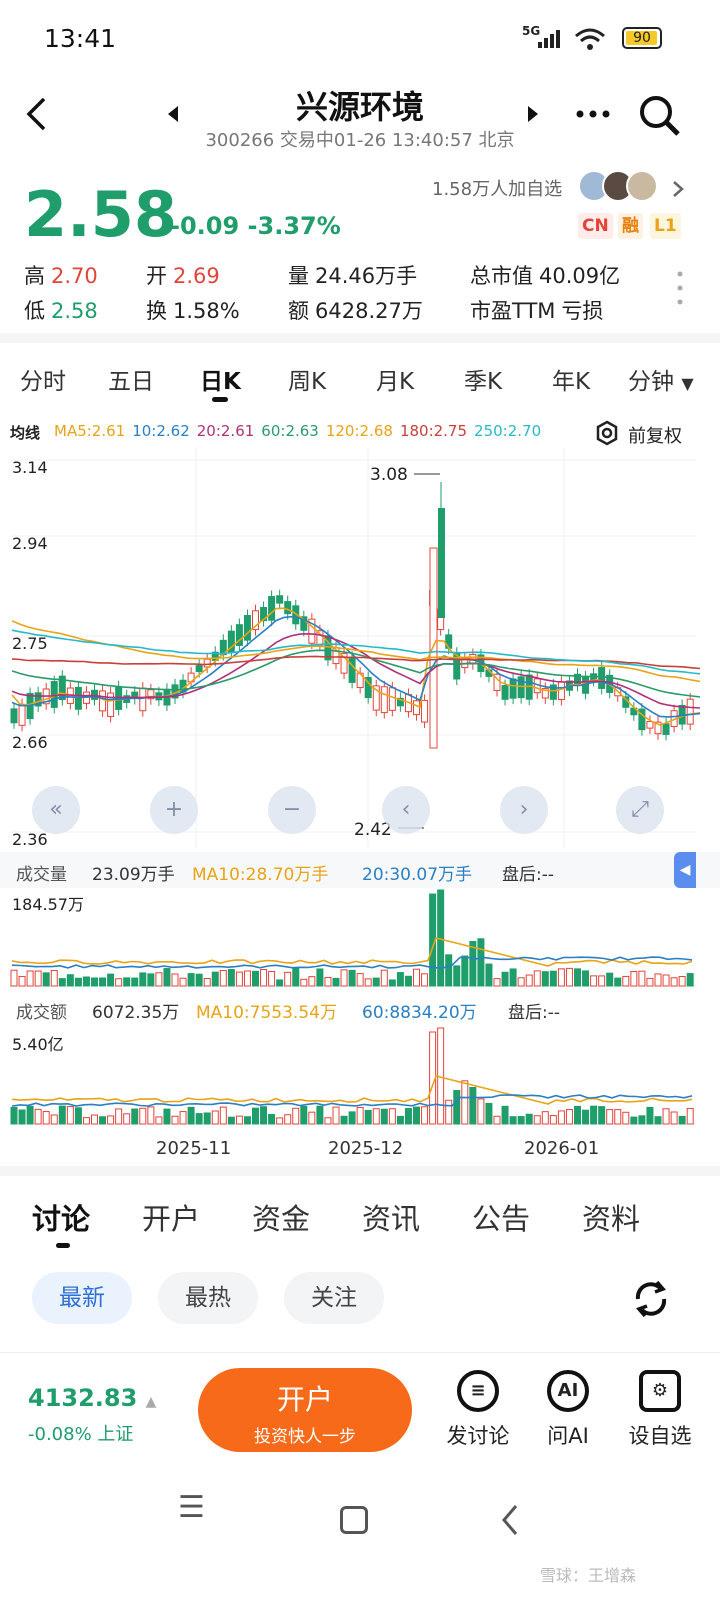 The height and width of the screenshot is (1600, 720). Describe the element at coordinates (220, 379) in the screenshot. I see `tab-daily-k: 日K` at that location.